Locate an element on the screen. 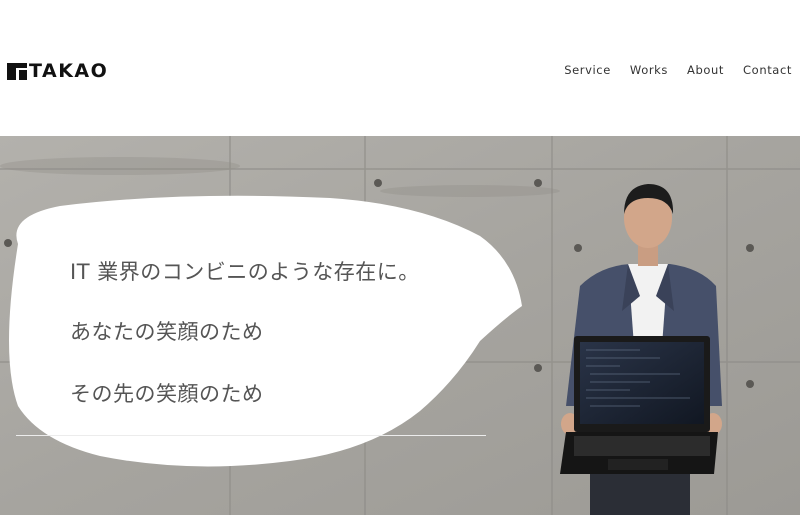  hero-line-1: IT 業界のコンビニのような存在に。 is located at coordinates (245, 272).